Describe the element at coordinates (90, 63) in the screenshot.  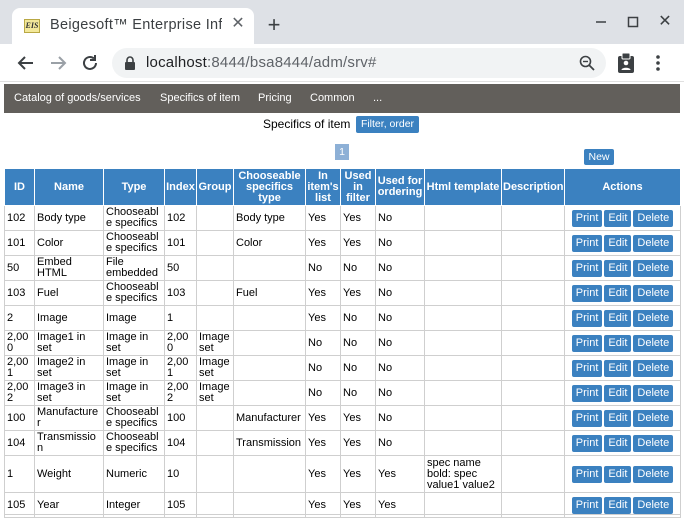
I see `reload-icon` at that location.